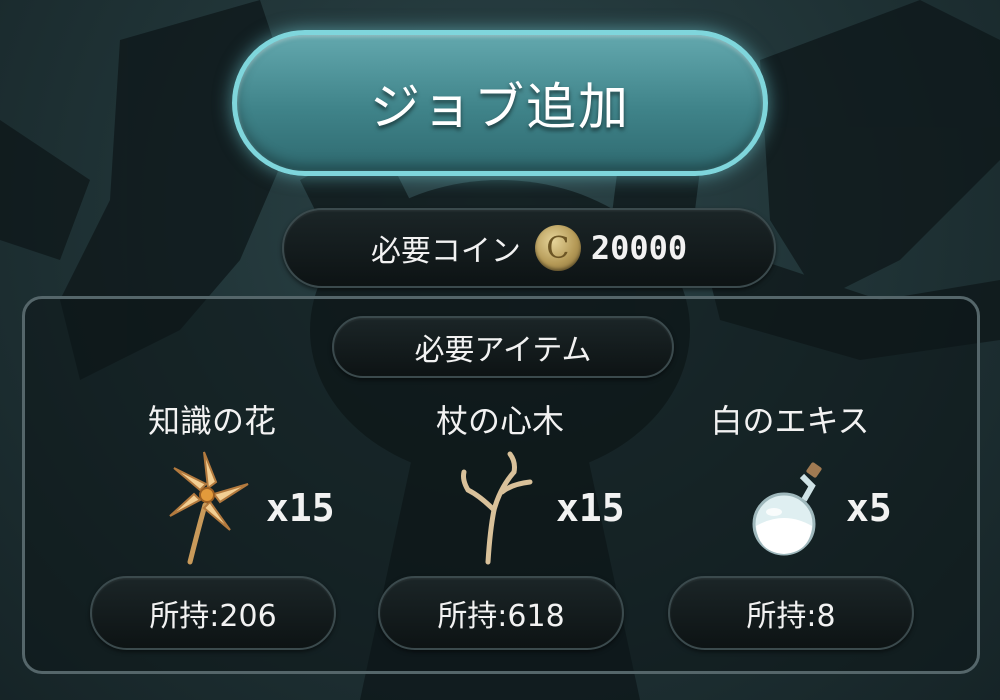  Describe the element at coordinates (300, 508) in the screenshot. I see `item-quantity-1: x15` at that location.